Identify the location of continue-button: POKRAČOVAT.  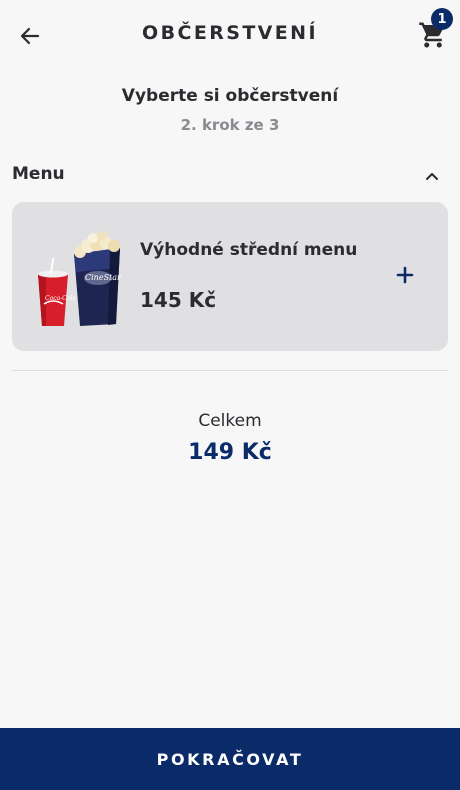
(230, 759).